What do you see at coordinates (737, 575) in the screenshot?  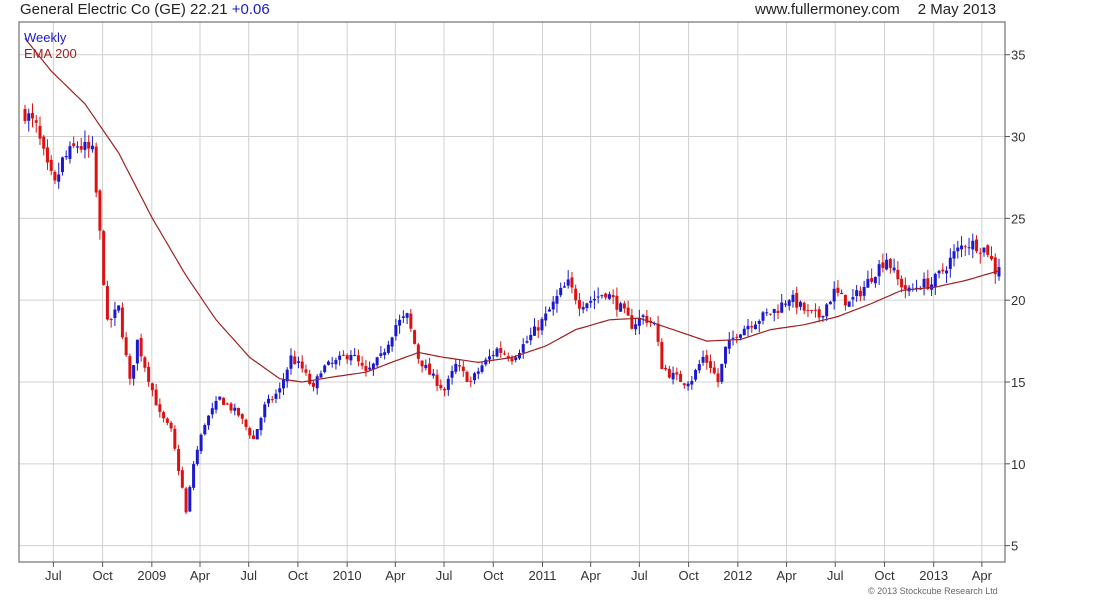 I see `x-tick-label: 2012` at bounding box center [737, 575].